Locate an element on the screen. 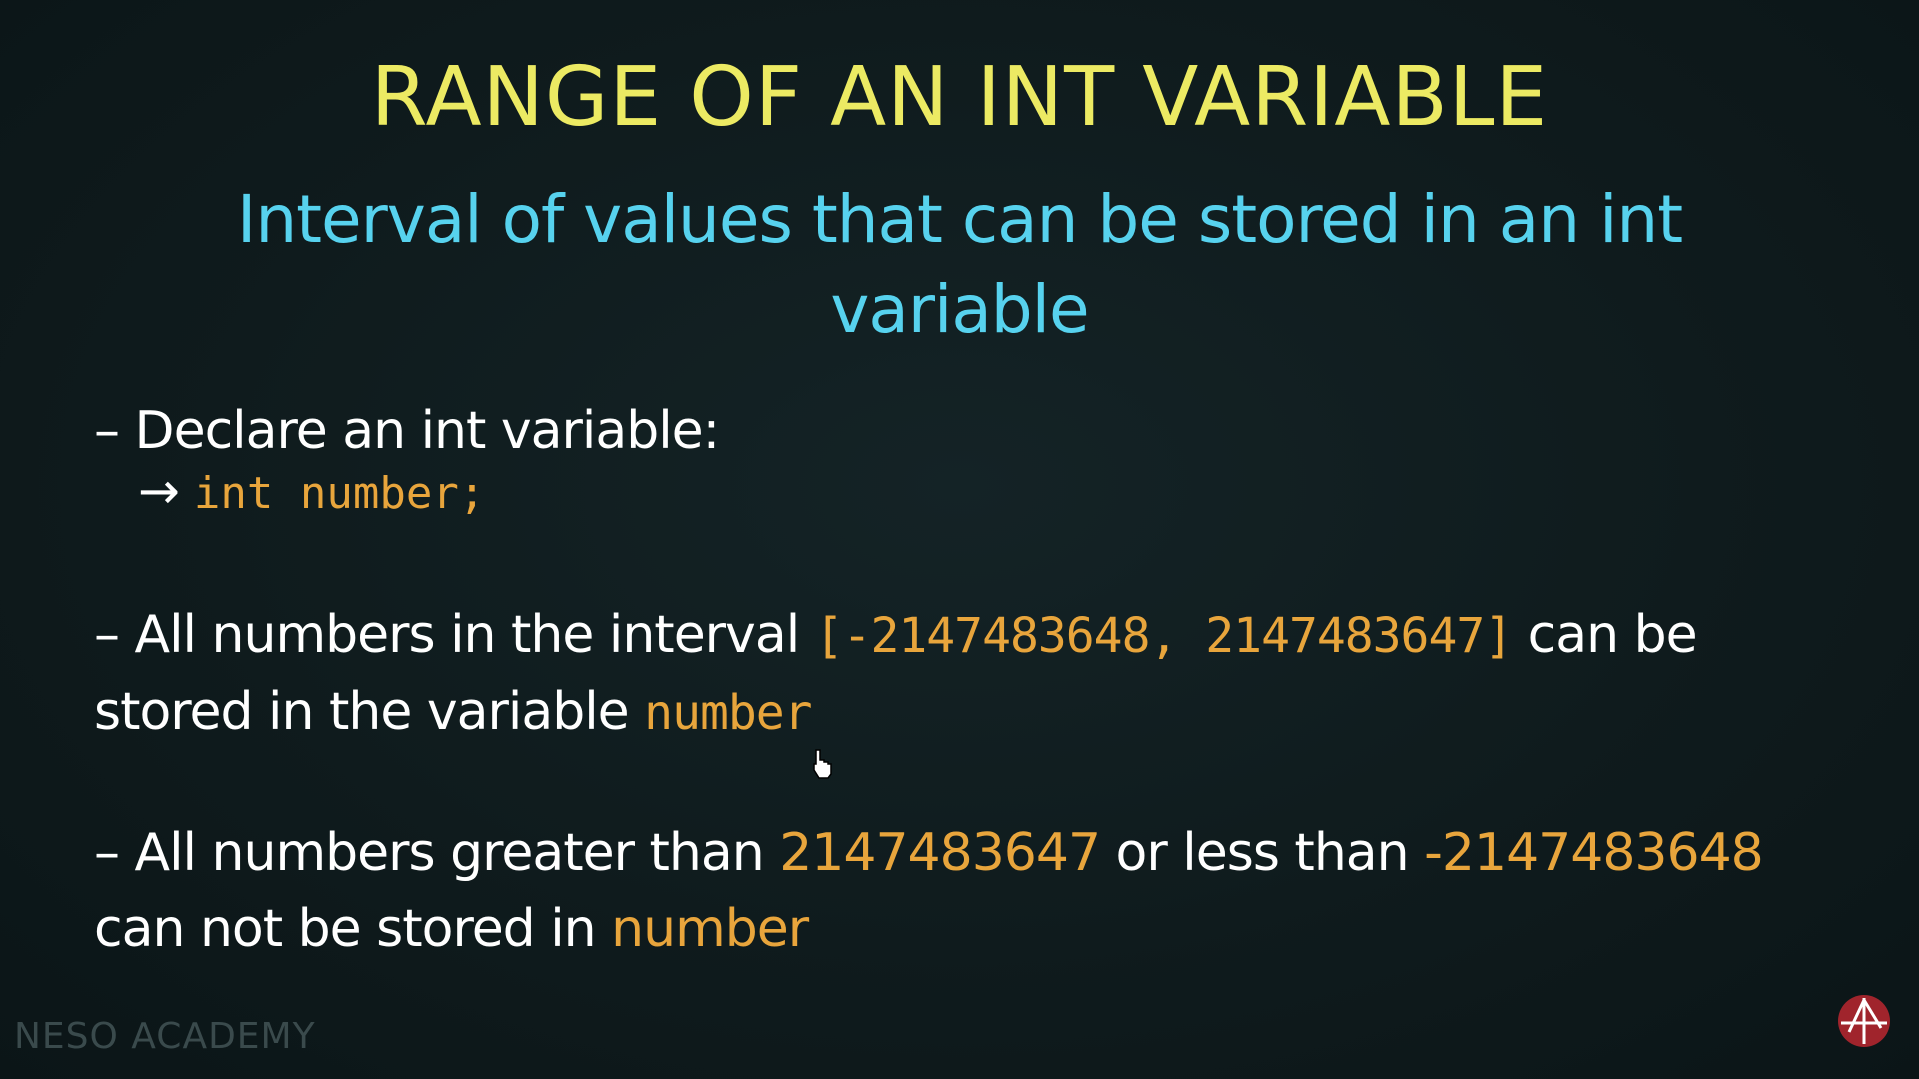 The height and width of the screenshot is (1079, 1919). mouse-cursor-icon is located at coordinates (823, 764).